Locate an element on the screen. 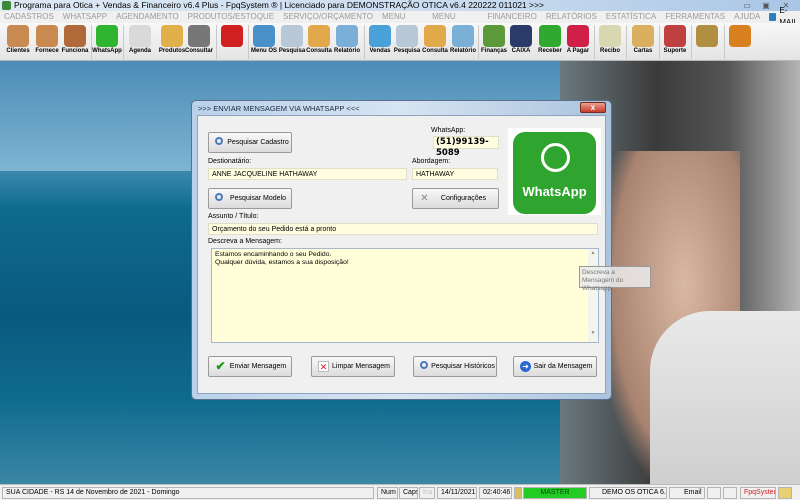 This screenshot has width=800, height=500. menu-menu-compras: MENU COMPRAS is located at coordinates (455, 22).